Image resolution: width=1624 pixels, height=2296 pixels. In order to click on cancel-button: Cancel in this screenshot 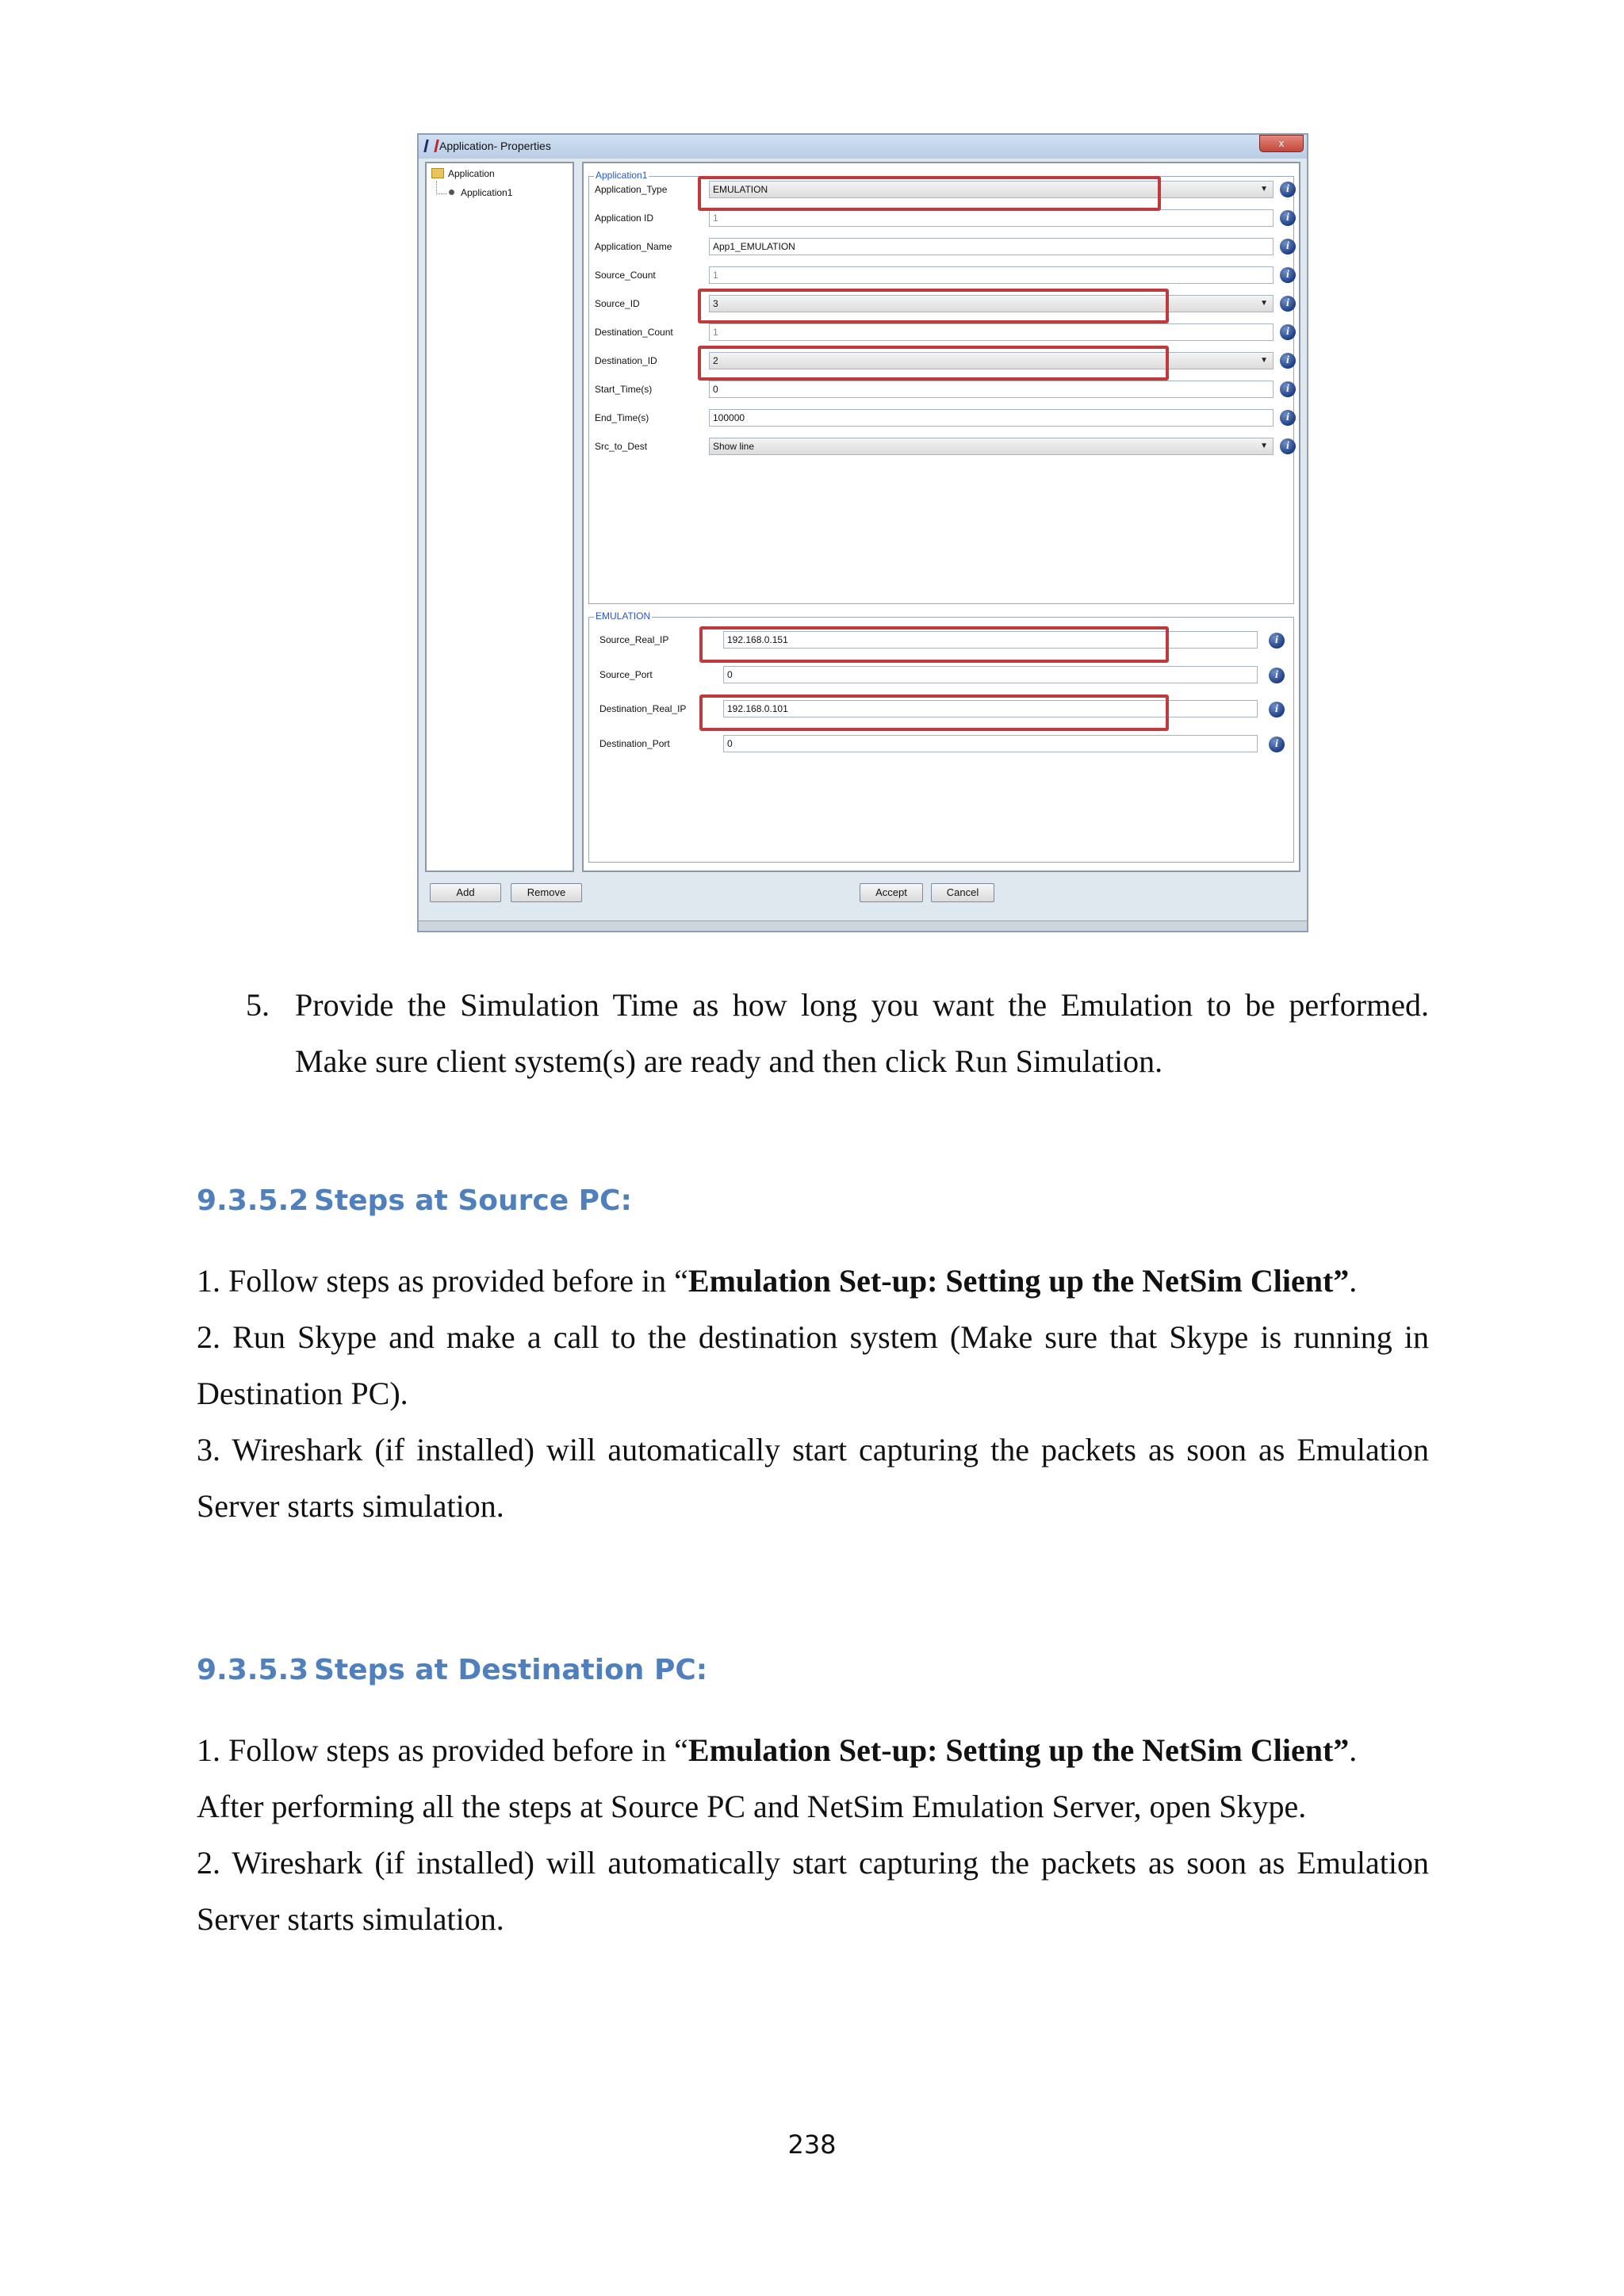, I will do `click(962, 892)`.